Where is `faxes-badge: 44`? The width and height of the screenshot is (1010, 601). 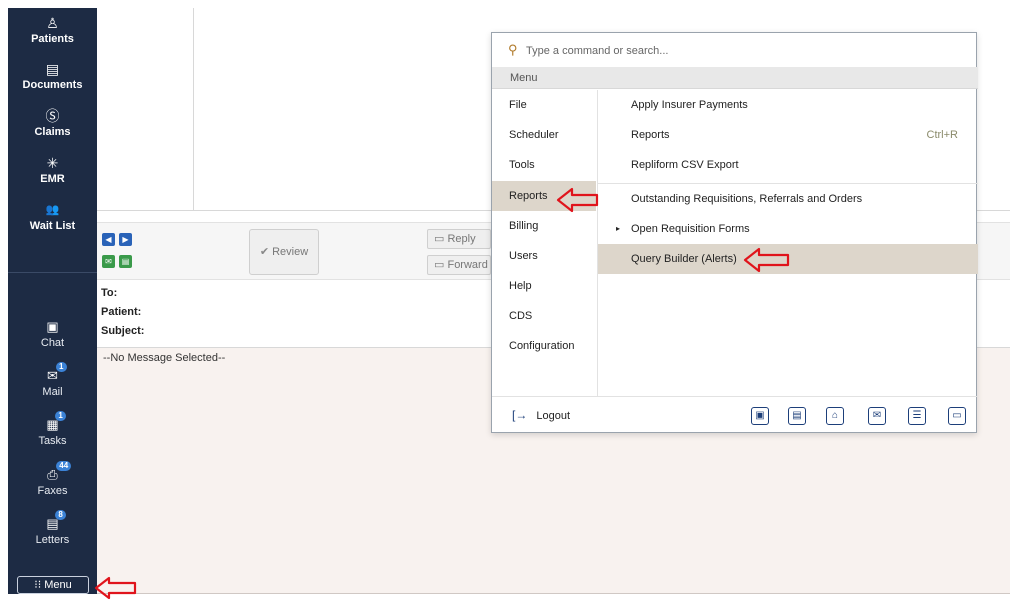 faxes-badge: 44 is located at coordinates (64, 466).